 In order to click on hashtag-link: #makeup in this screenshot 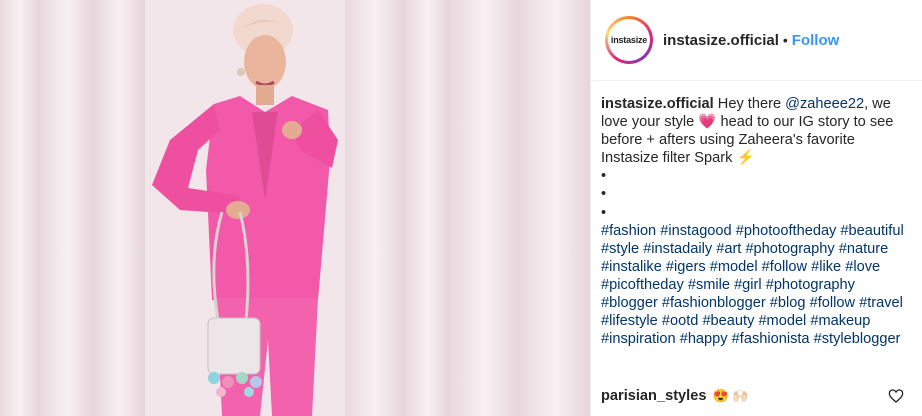, I will do `click(840, 321)`.